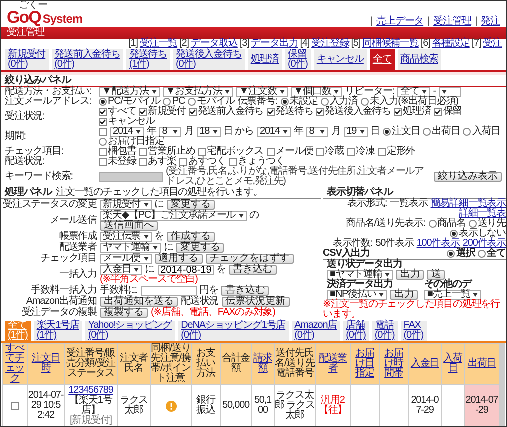  Describe the element at coordinates (126, 259) in the screenshot. I see `dropdown: メール便` at that location.